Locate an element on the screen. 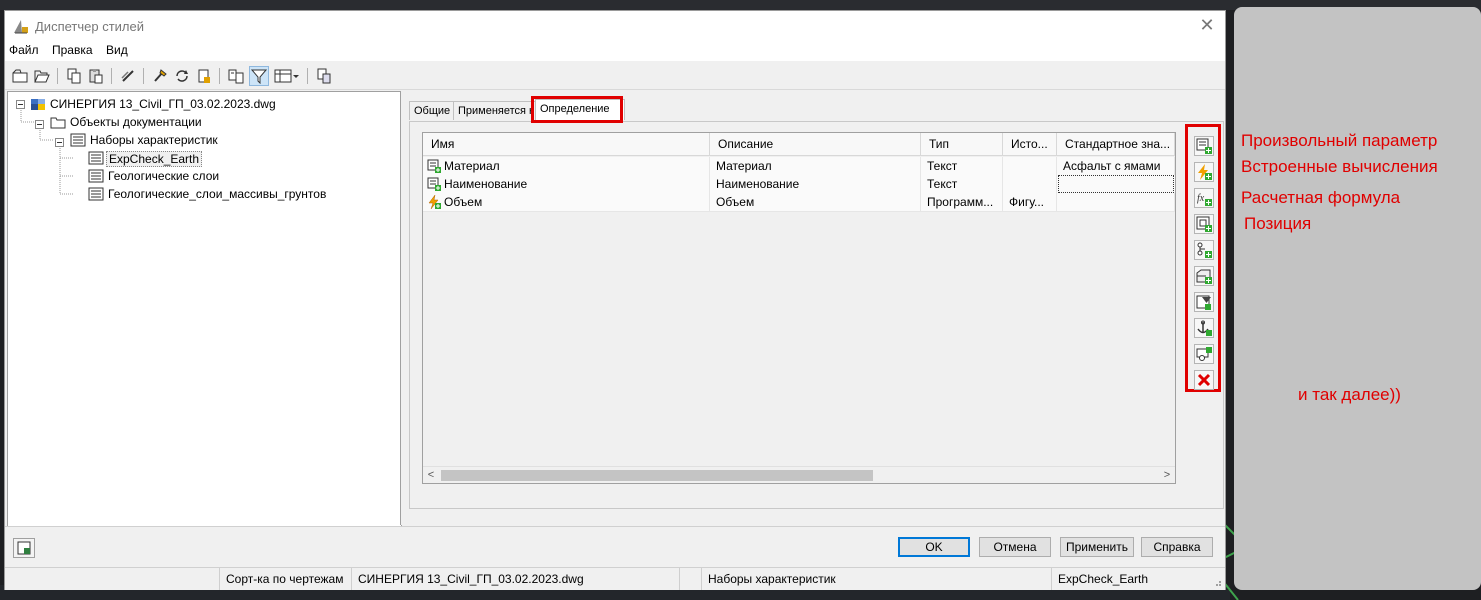  manual-property-icon is located at coordinates (434, 166).